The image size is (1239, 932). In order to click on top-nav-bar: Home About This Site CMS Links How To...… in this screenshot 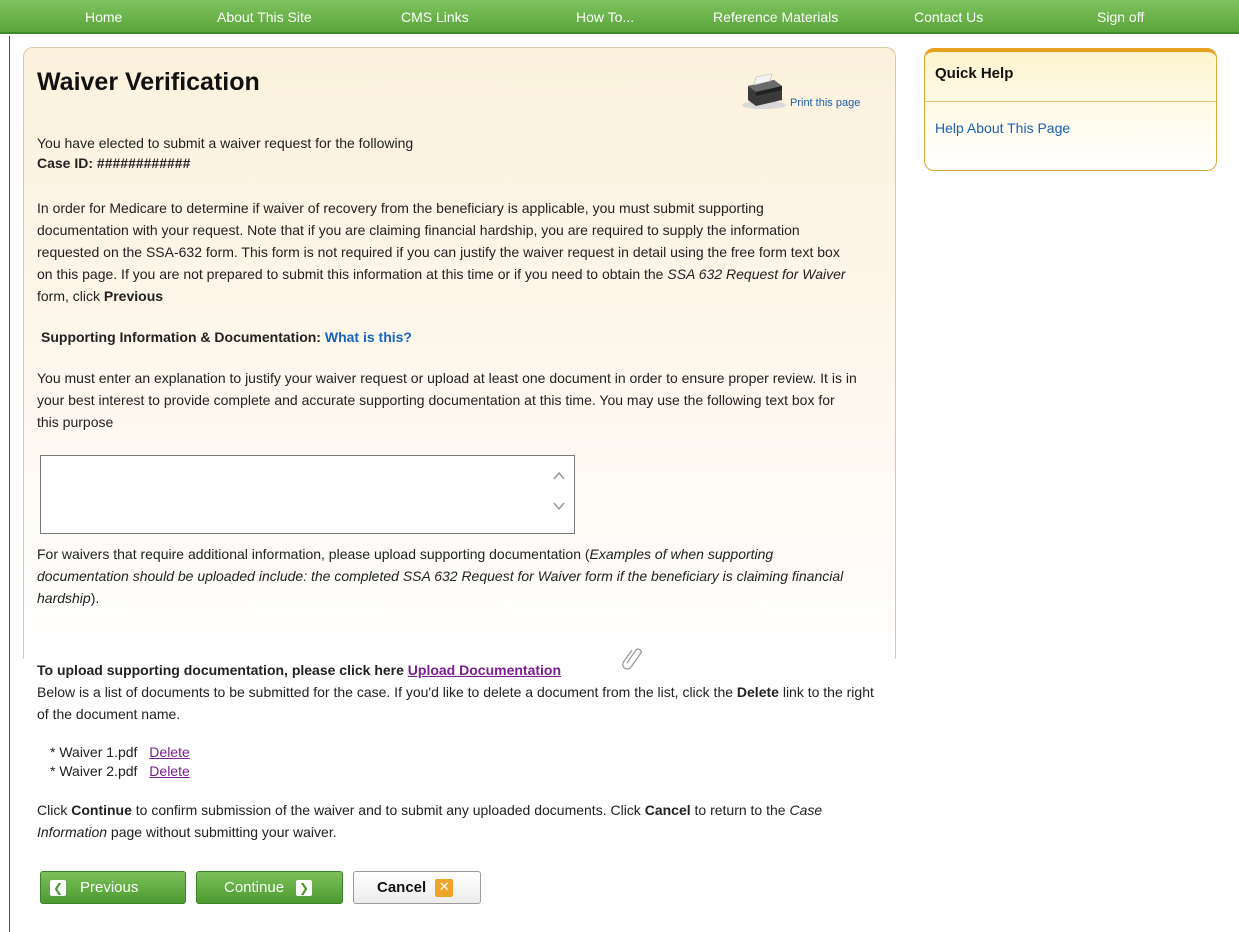, I will do `click(619, 17)`.